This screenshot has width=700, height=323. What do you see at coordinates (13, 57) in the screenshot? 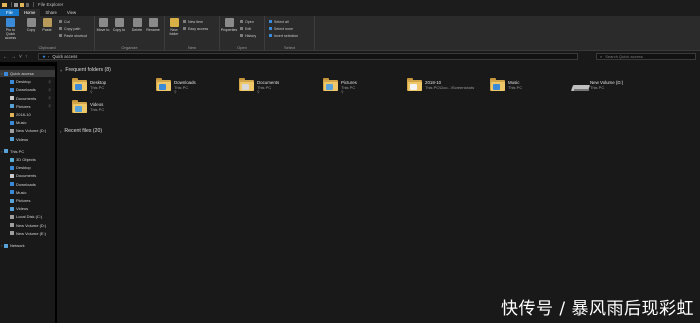
I see `forward-arrow-icon: →` at bounding box center [13, 57].